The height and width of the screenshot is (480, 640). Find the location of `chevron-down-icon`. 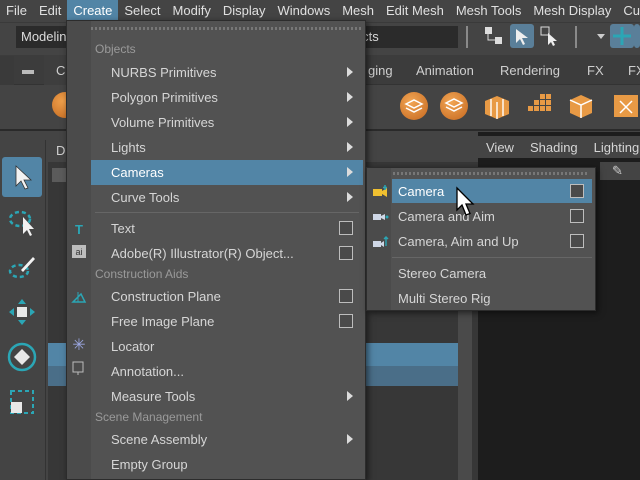

chevron-down-icon is located at coordinates (601, 36).